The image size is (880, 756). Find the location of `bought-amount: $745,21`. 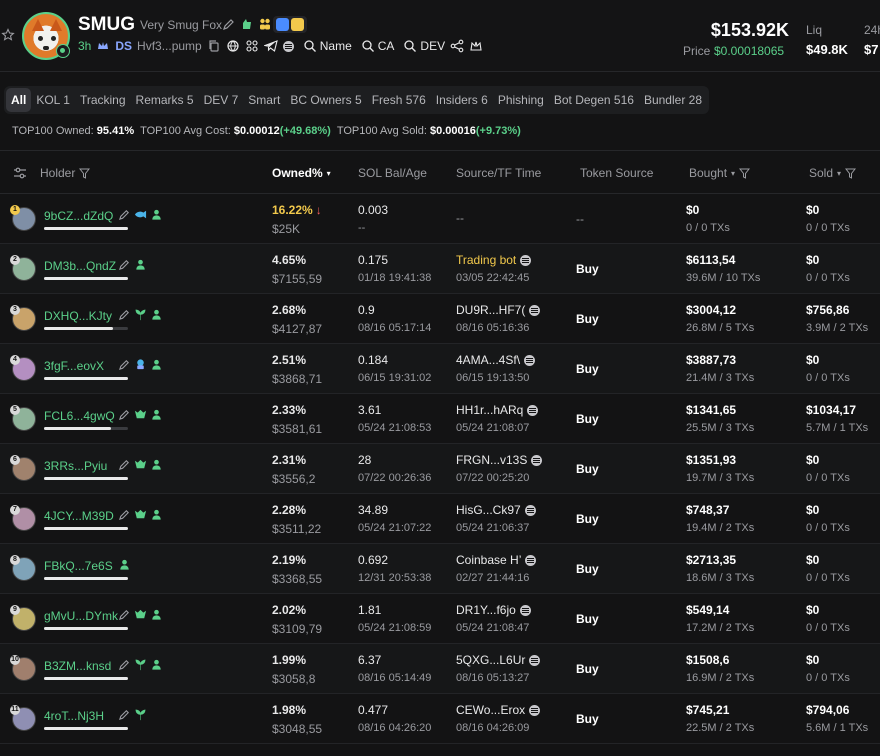

bought-amount: $745,21 is located at coordinates (708, 710).